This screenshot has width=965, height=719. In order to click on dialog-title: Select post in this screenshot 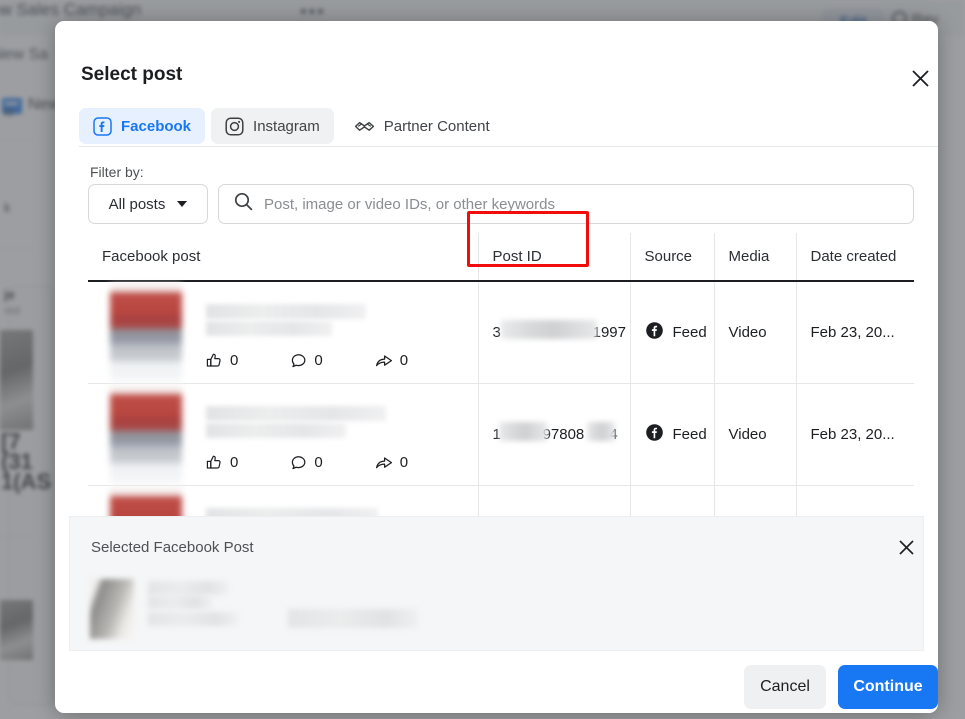, I will do `click(132, 74)`.